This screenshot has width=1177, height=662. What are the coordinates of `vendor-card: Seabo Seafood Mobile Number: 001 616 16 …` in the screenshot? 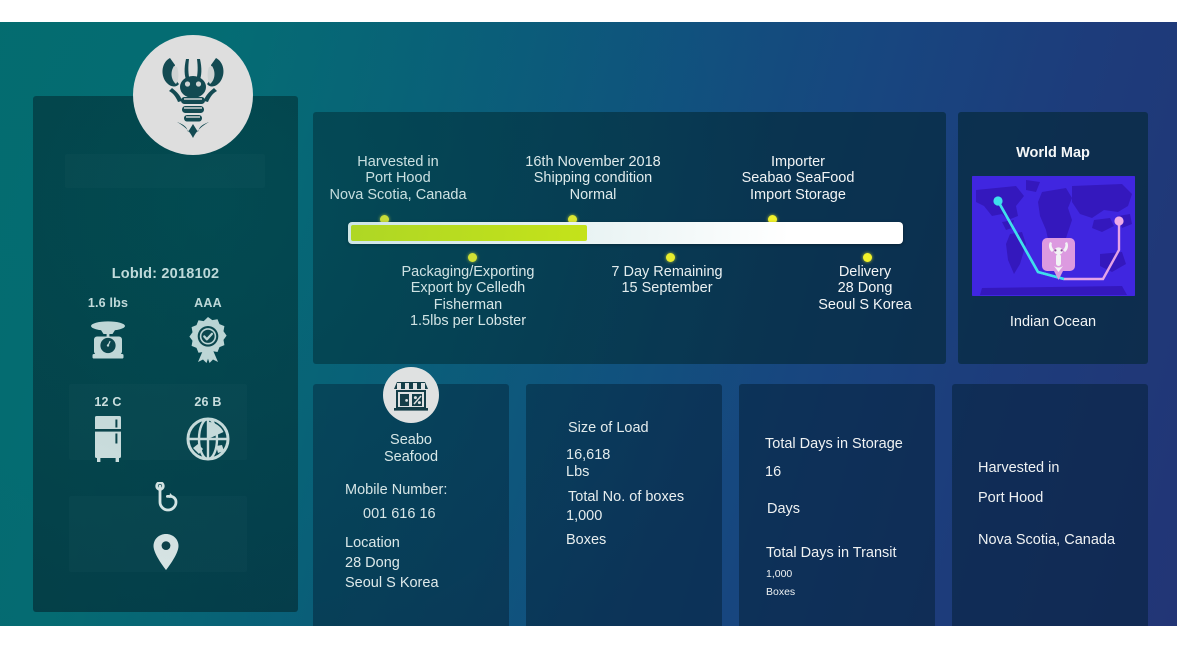 It's located at (411, 496).